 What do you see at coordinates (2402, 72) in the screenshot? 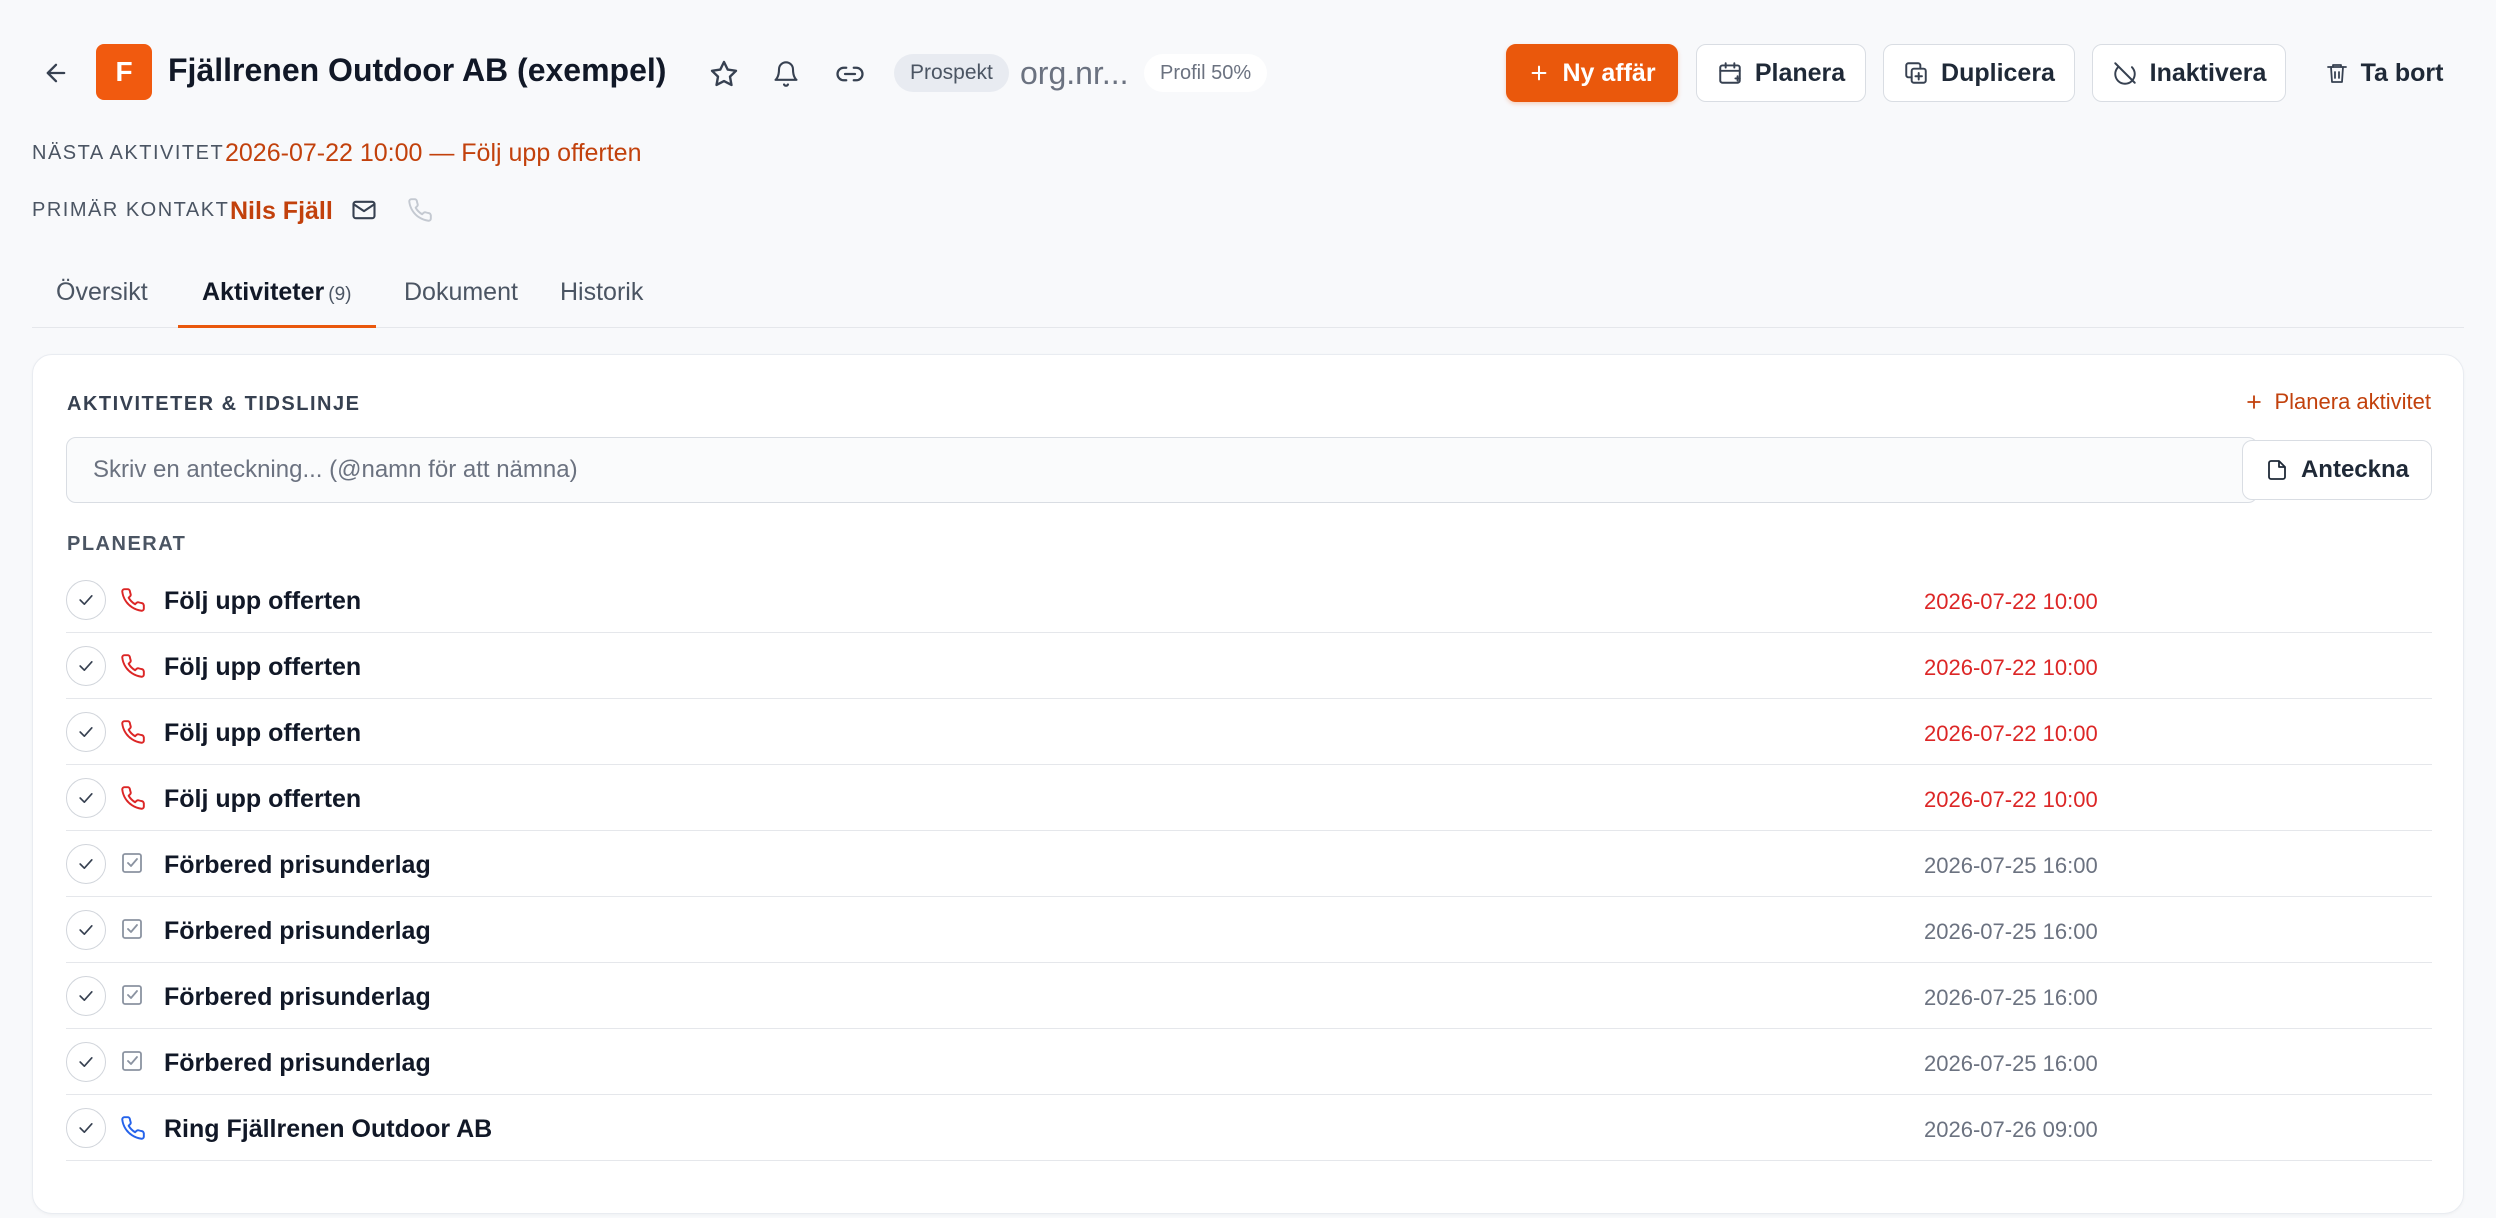
I see `delete-label: Ta bort` at bounding box center [2402, 72].